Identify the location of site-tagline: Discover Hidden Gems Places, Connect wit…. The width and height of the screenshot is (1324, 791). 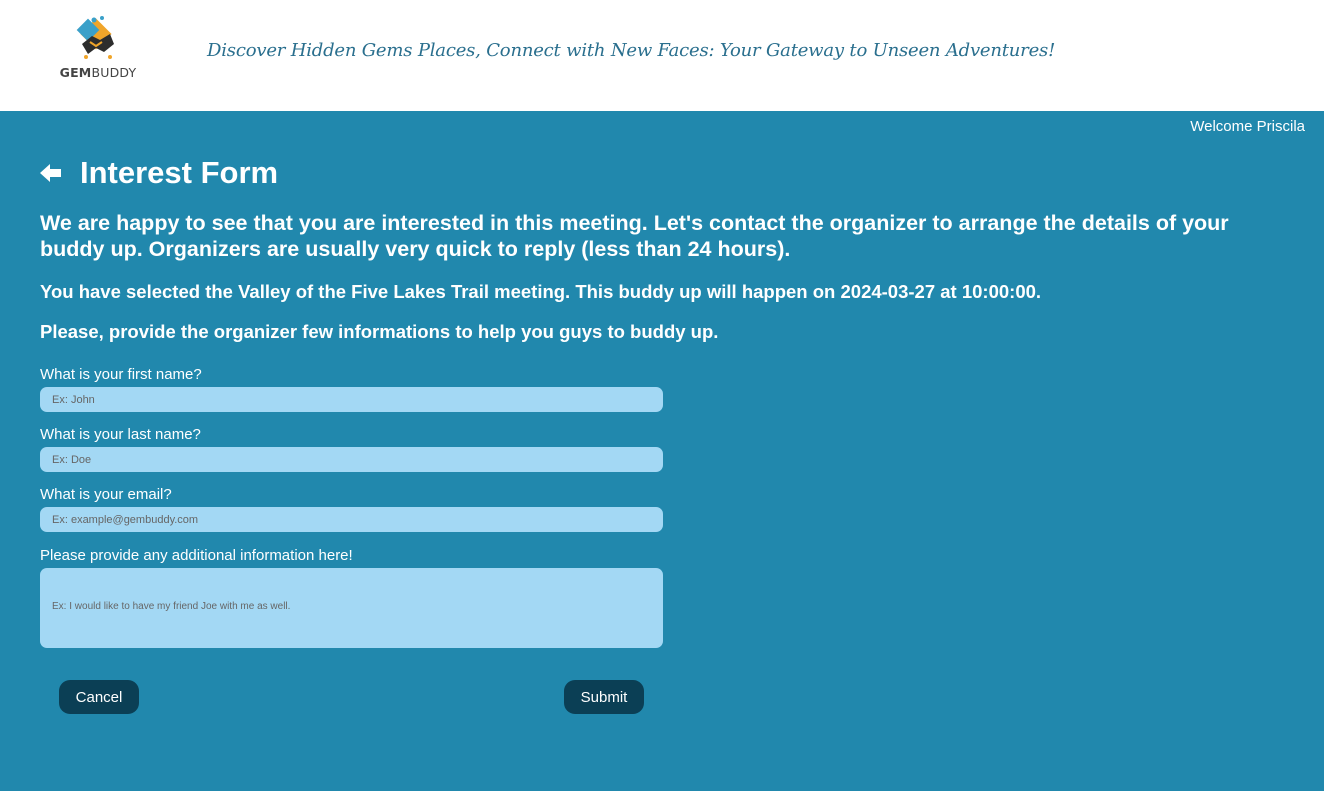
(631, 50).